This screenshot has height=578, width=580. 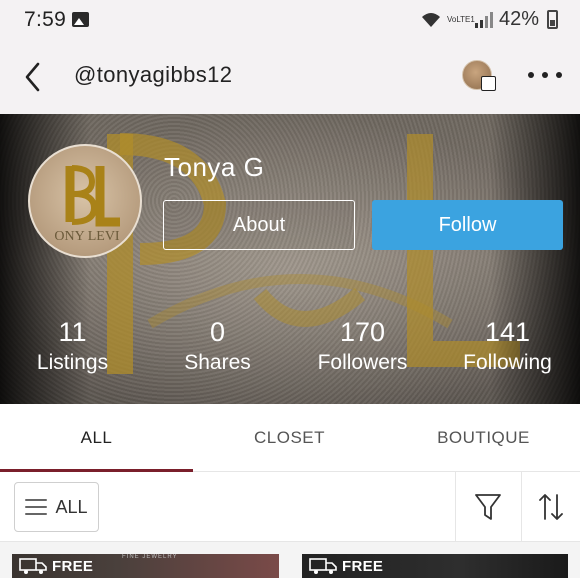 What do you see at coordinates (483, 19) in the screenshot?
I see `signal-icon` at bounding box center [483, 19].